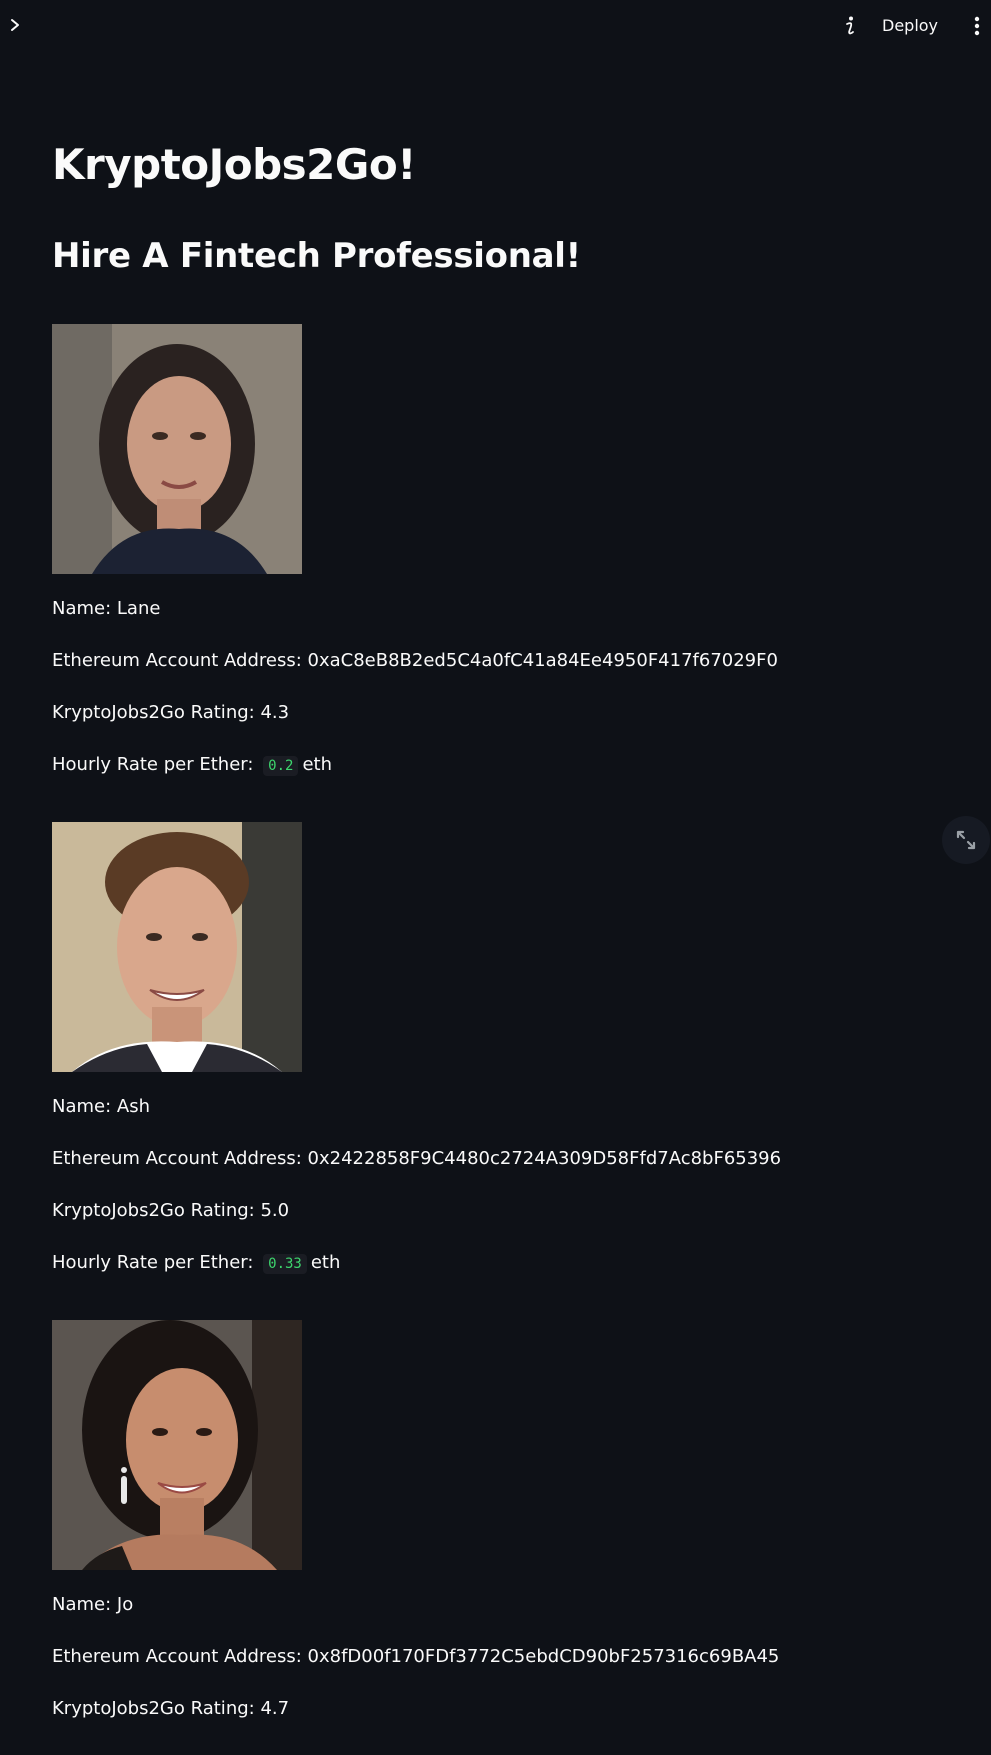 The height and width of the screenshot is (1755, 991). Describe the element at coordinates (106, 608) in the screenshot. I see `candidate-name: Name: Lane` at that location.